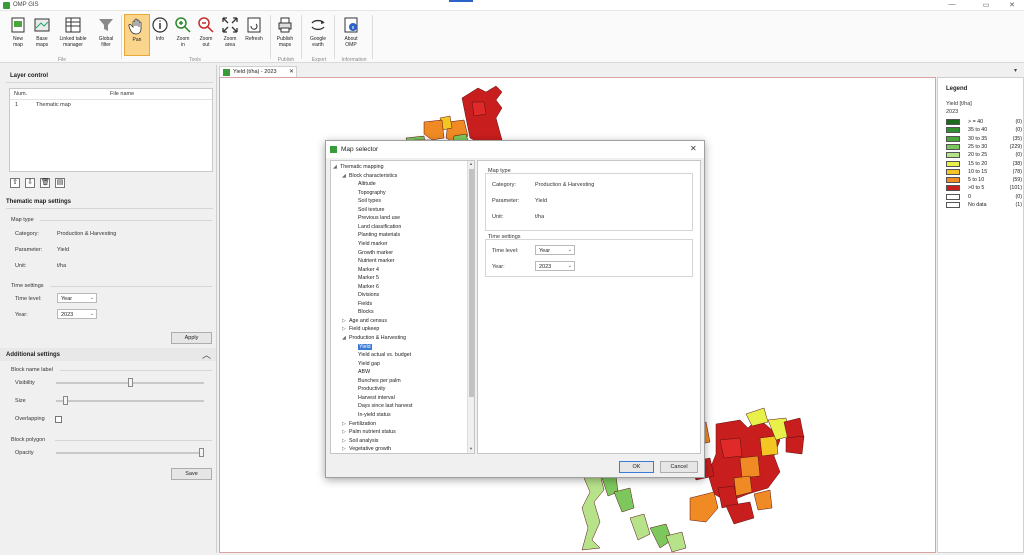 This screenshot has height=555, width=1024. Describe the element at coordinates (365, 295) in the screenshot. I see `tree-item: Divisions` at that location.